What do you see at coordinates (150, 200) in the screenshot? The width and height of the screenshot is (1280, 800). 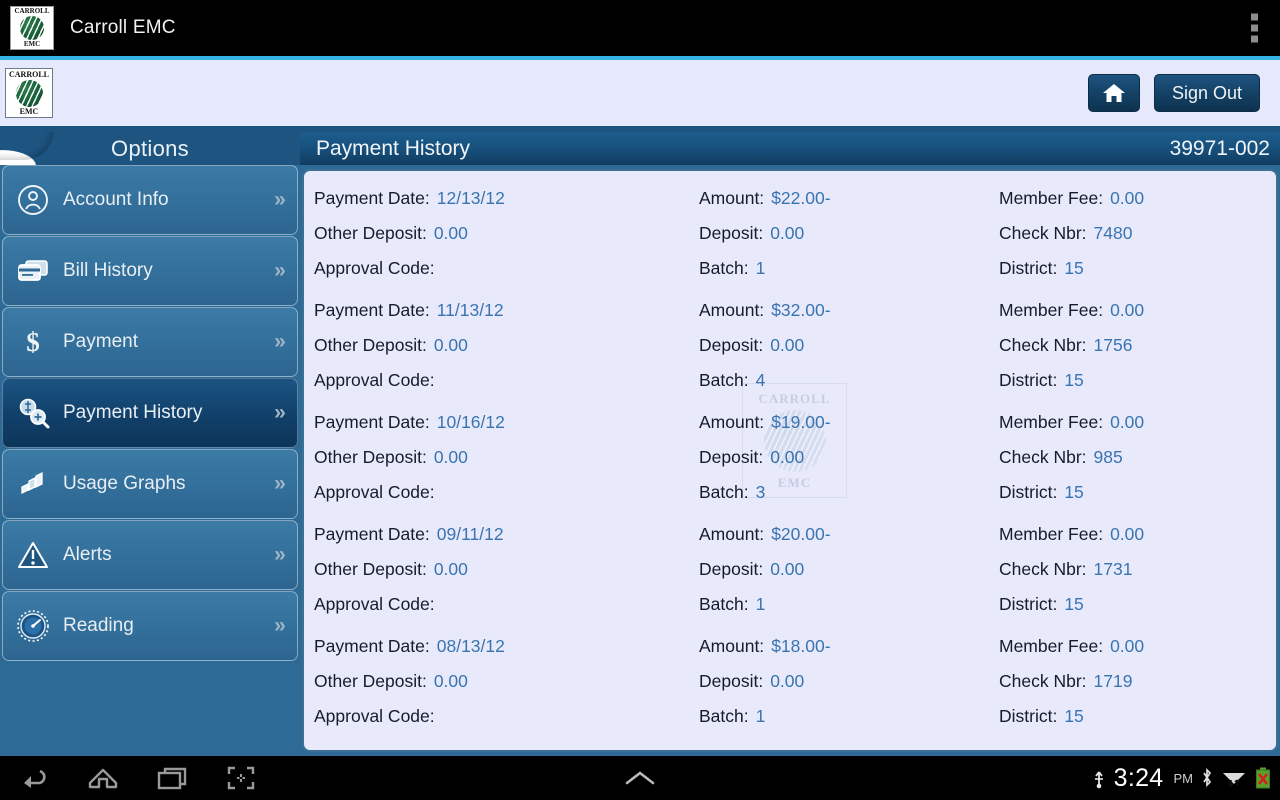 I see `sidebar-item-account-info: Account Info »` at bounding box center [150, 200].